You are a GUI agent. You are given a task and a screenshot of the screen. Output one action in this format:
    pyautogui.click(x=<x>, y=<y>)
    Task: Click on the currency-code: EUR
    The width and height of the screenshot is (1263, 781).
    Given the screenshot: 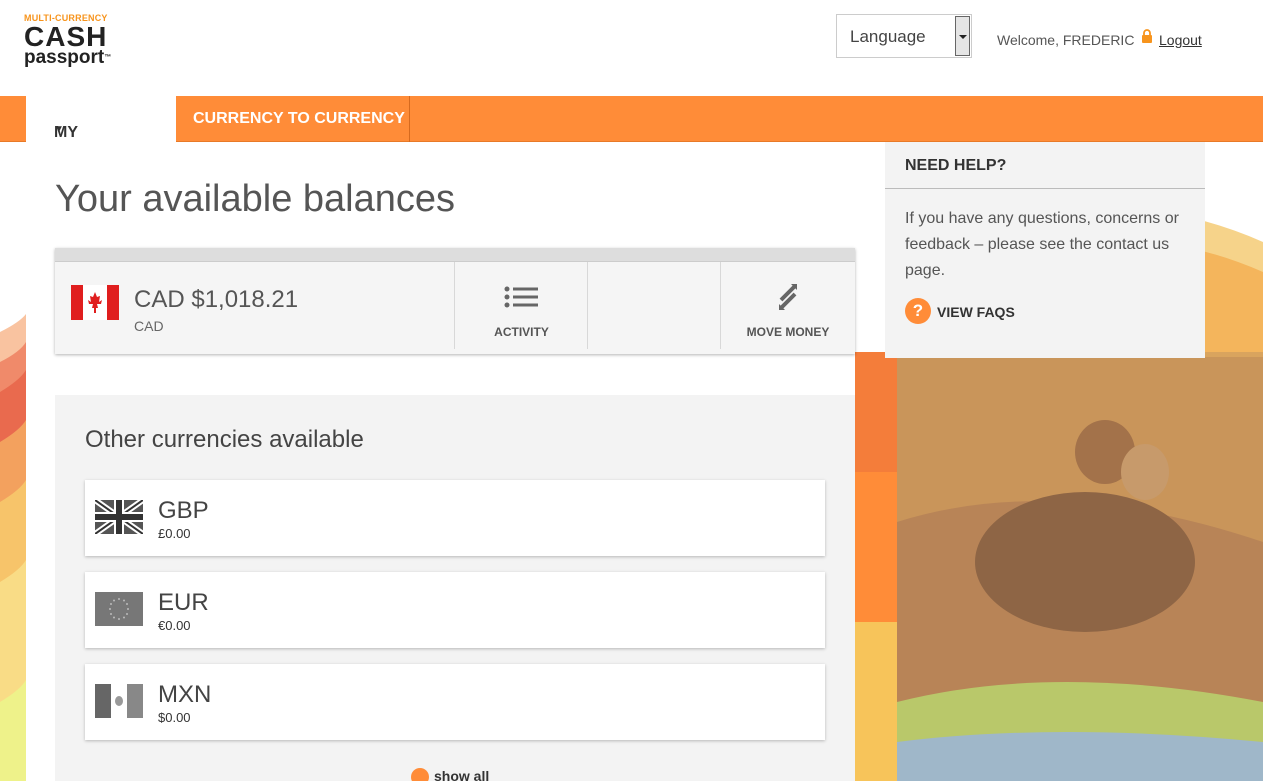 What is the action you would take?
    pyautogui.click(x=183, y=602)
    